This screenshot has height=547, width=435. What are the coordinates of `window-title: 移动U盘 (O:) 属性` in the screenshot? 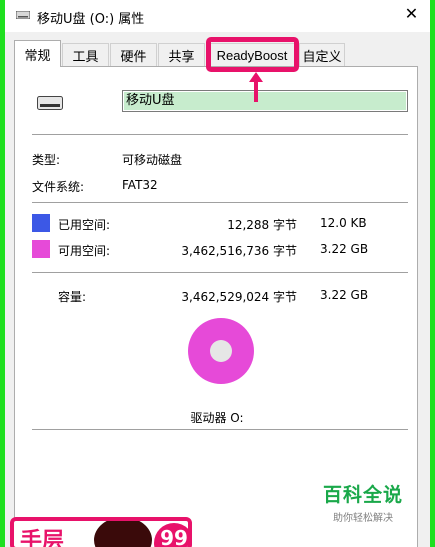 It's located at (91, 19).